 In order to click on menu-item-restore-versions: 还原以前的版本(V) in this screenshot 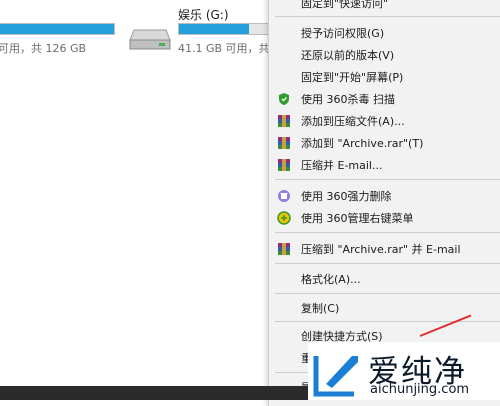, I will do `click(384, 55)`.